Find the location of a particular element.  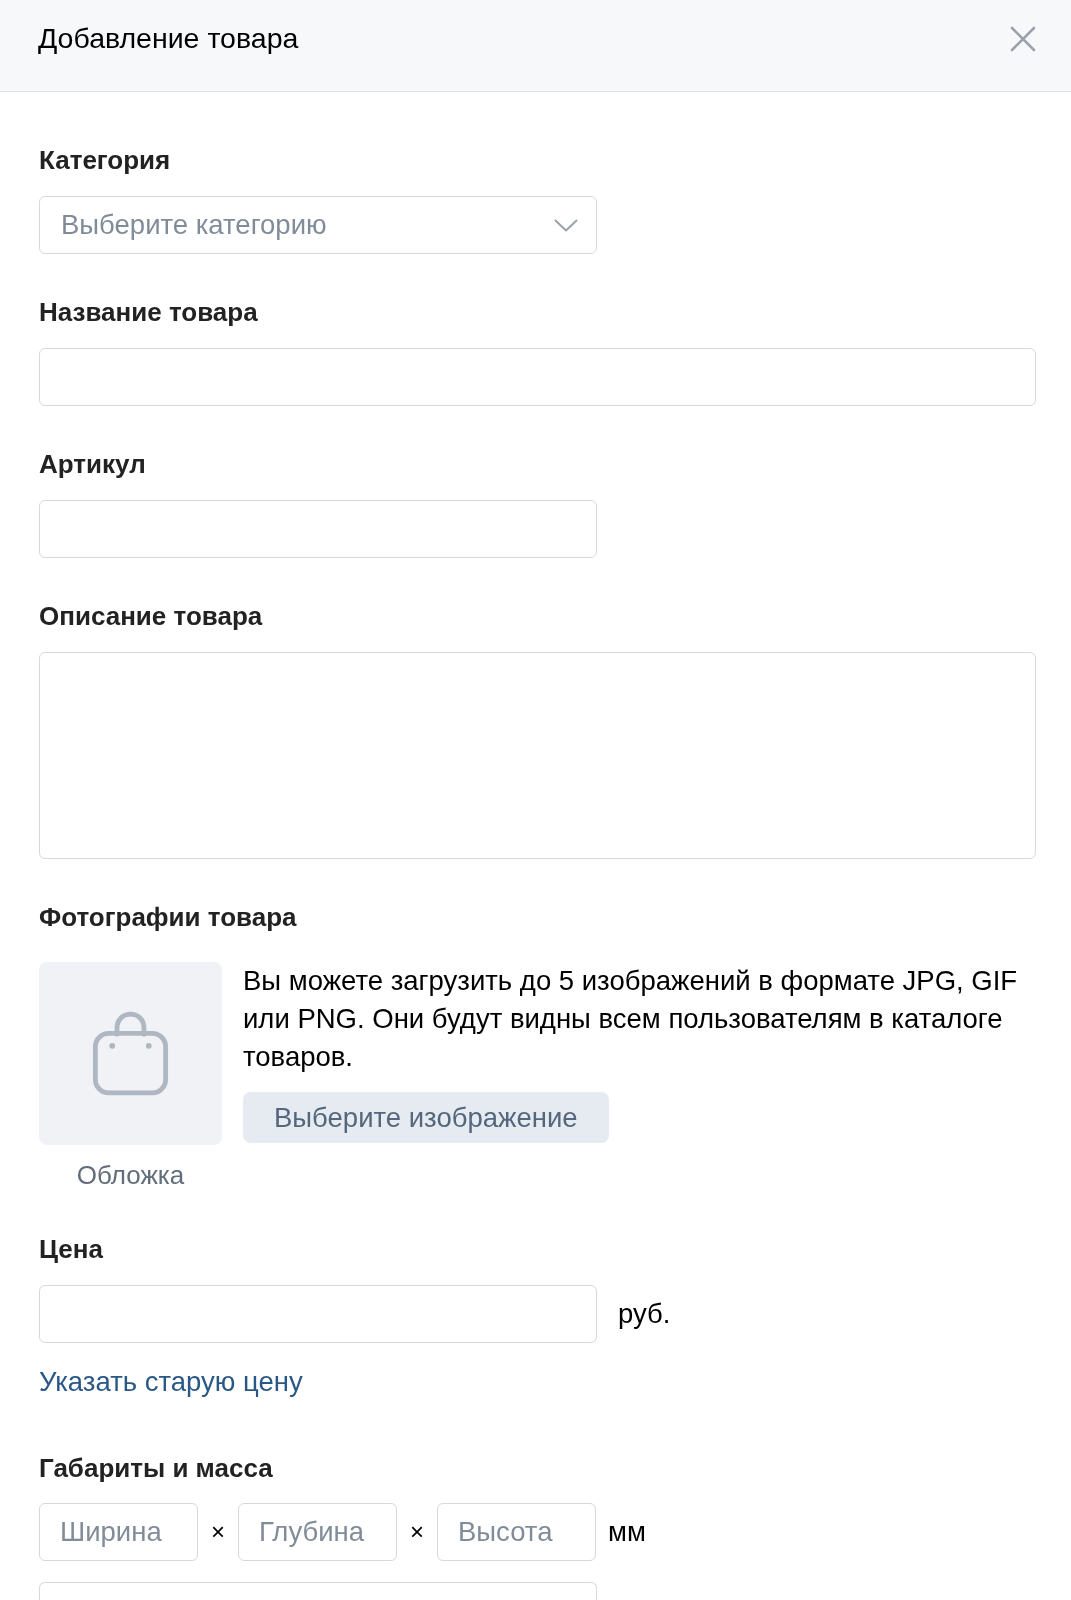

cover-placeholder is located at coordinates (130, 1053).